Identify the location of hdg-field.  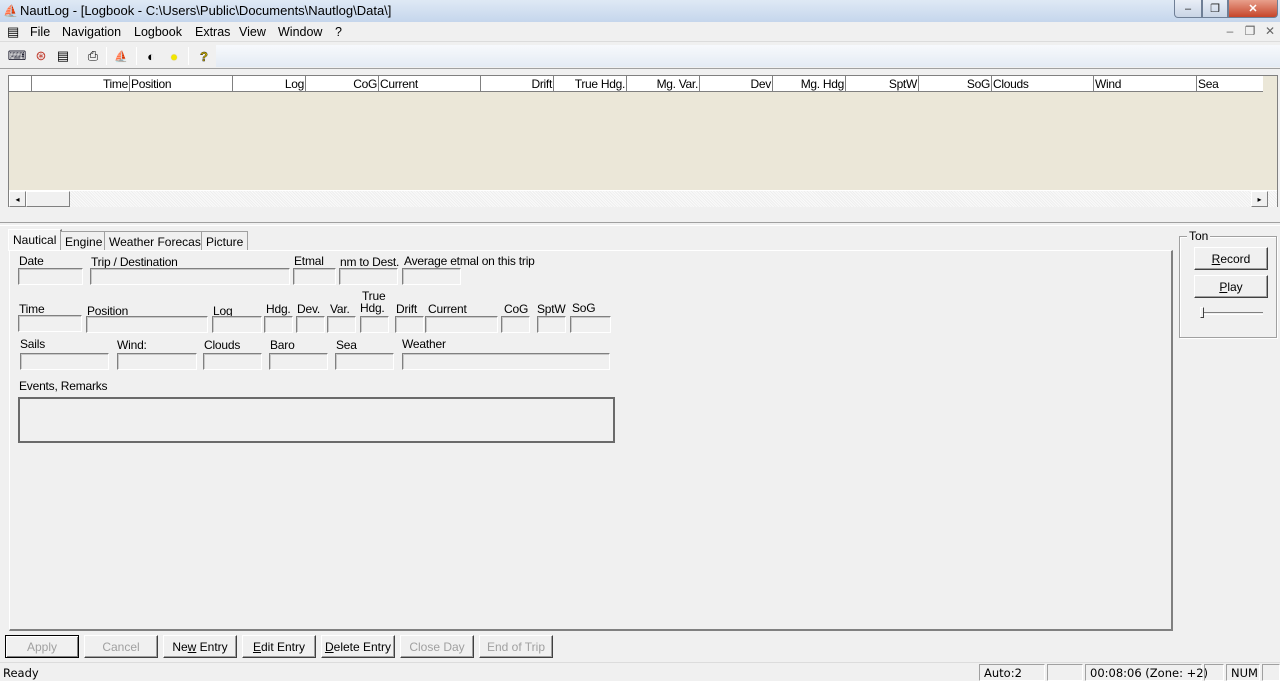
(278, 324).